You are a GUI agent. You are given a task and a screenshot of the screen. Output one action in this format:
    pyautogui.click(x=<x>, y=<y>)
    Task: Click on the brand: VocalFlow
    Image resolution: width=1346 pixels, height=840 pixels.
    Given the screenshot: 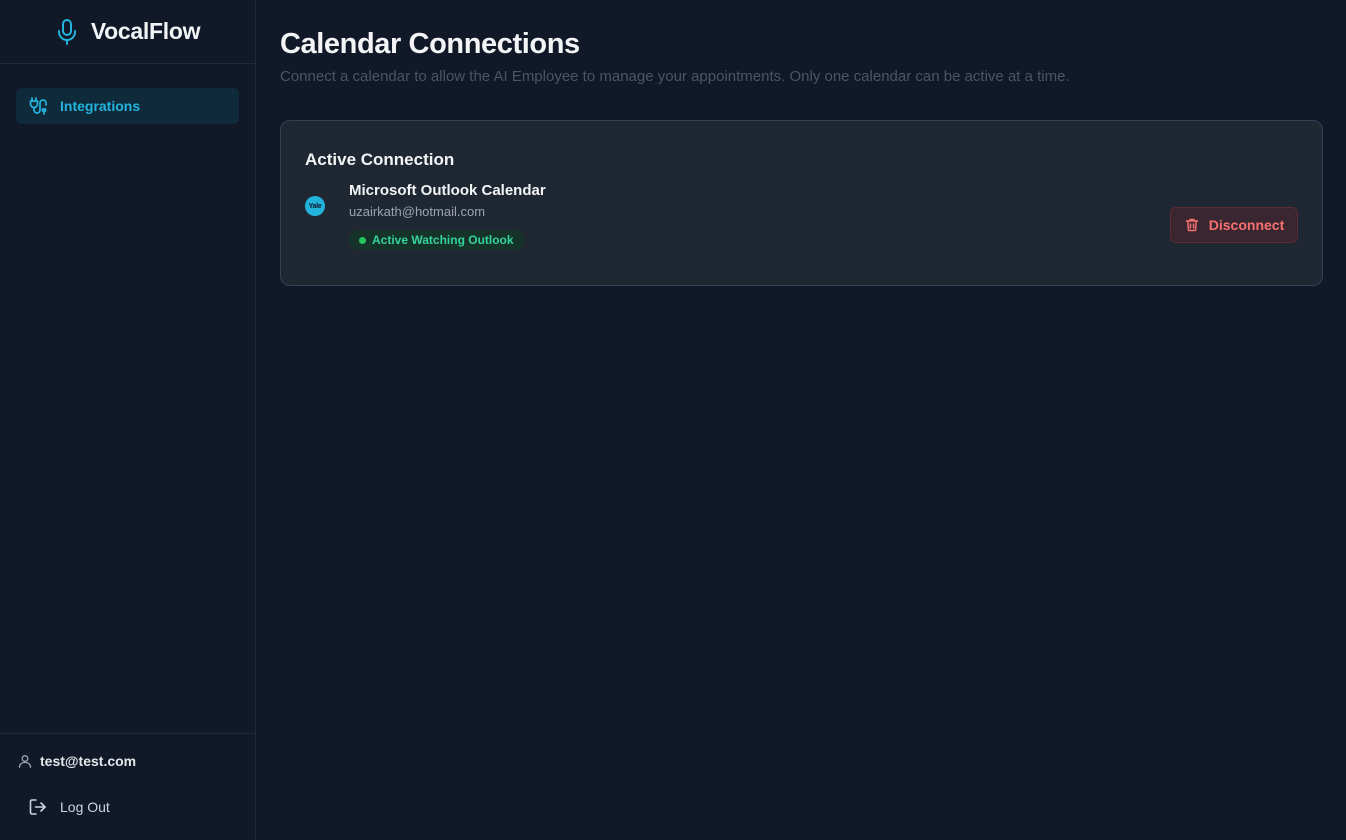 What is the action you would take?
    pyautogui.click(x=127, y=32)
    